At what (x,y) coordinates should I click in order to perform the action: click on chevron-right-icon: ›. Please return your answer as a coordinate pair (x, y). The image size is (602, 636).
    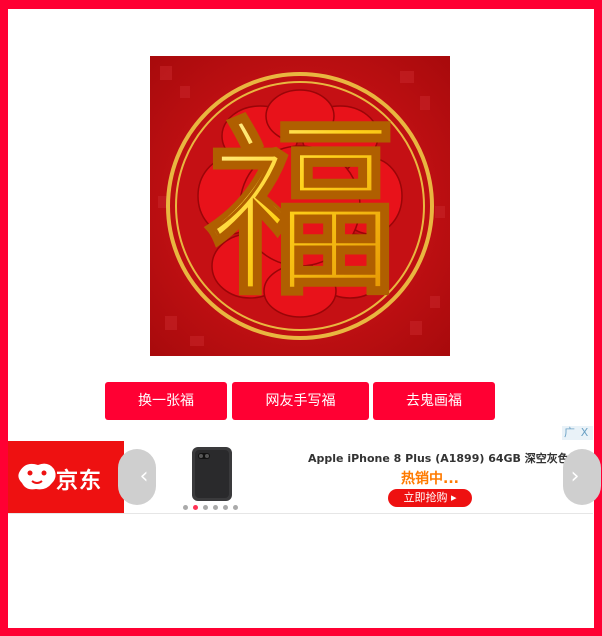
    Looking at the image, I should click on (575, 476).